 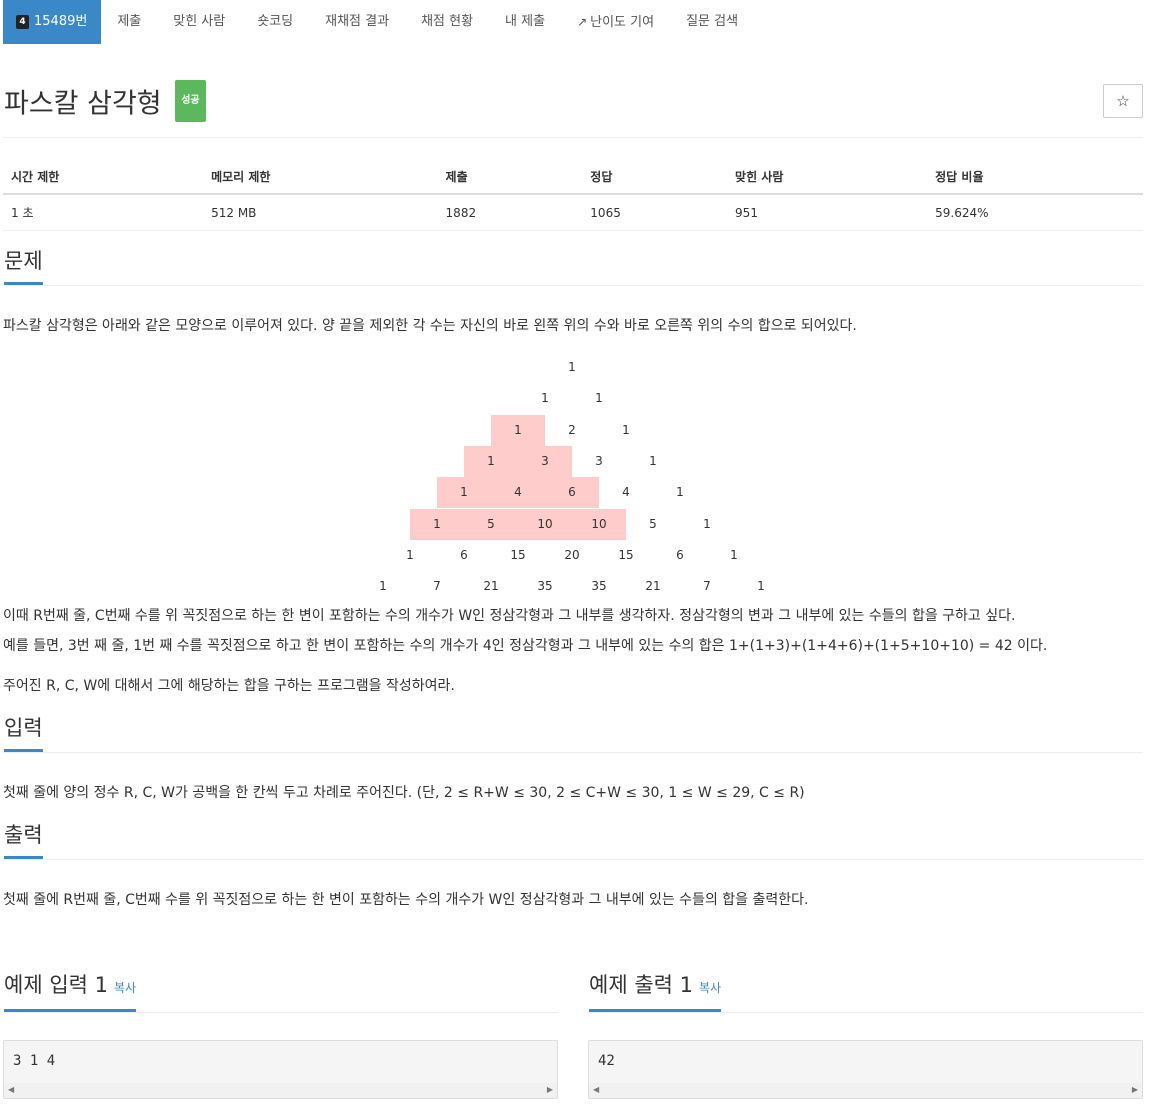 I want to click on star-icon: ☆, so click(x=1123, y=101).